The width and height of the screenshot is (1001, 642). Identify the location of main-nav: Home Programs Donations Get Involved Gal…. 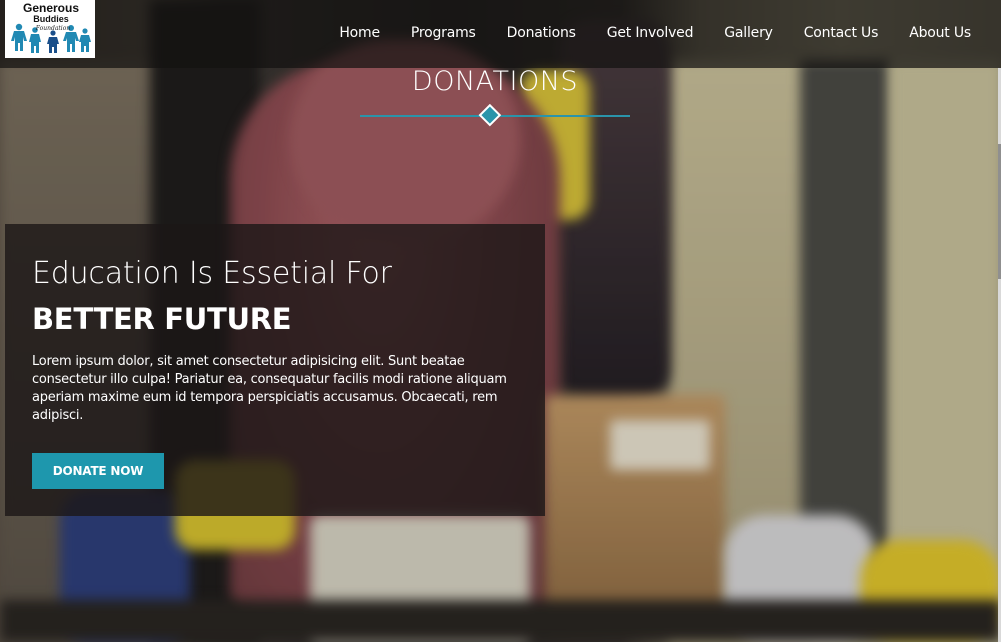
(655, 33).